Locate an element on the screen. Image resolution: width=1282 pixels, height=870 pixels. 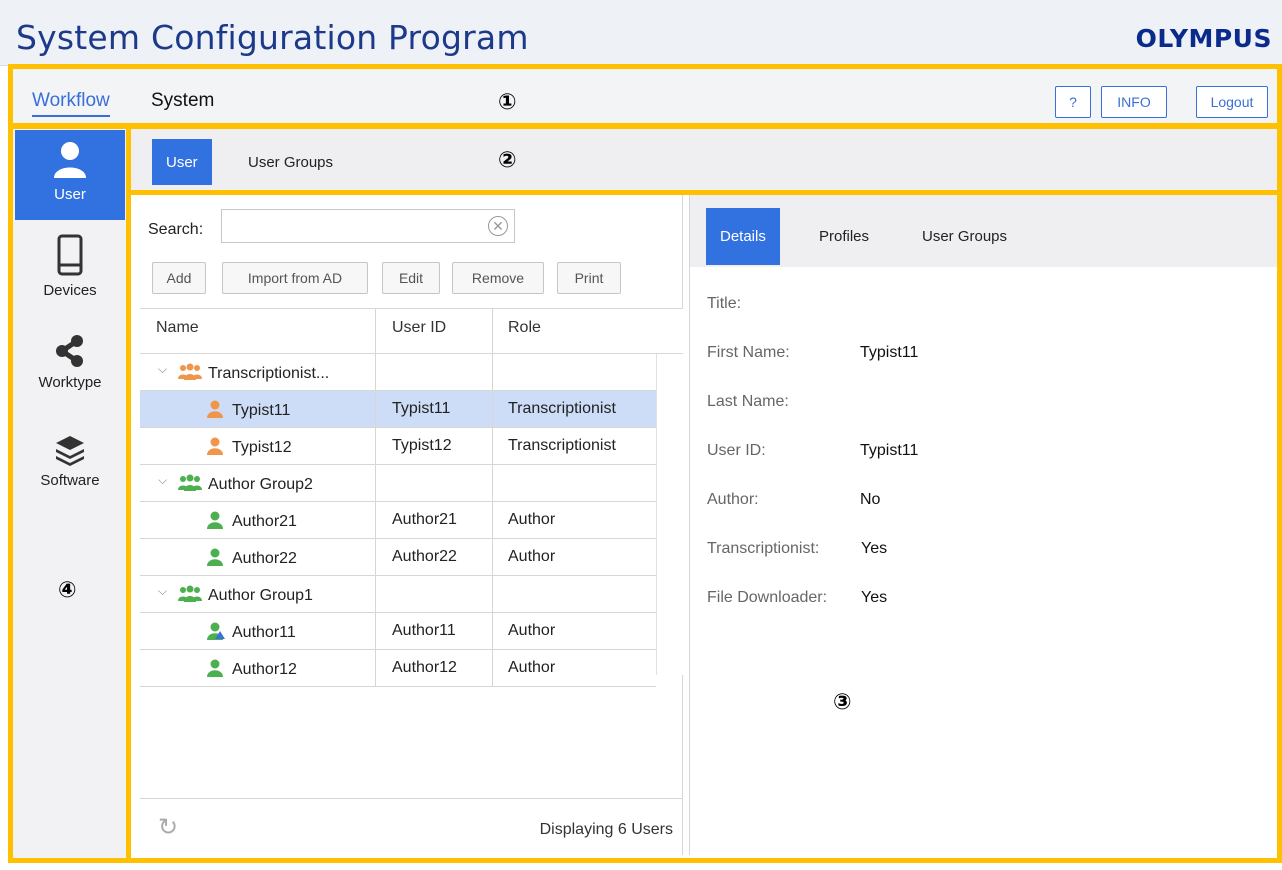
name-text: Typist12 is located at coordinates (262, 447).